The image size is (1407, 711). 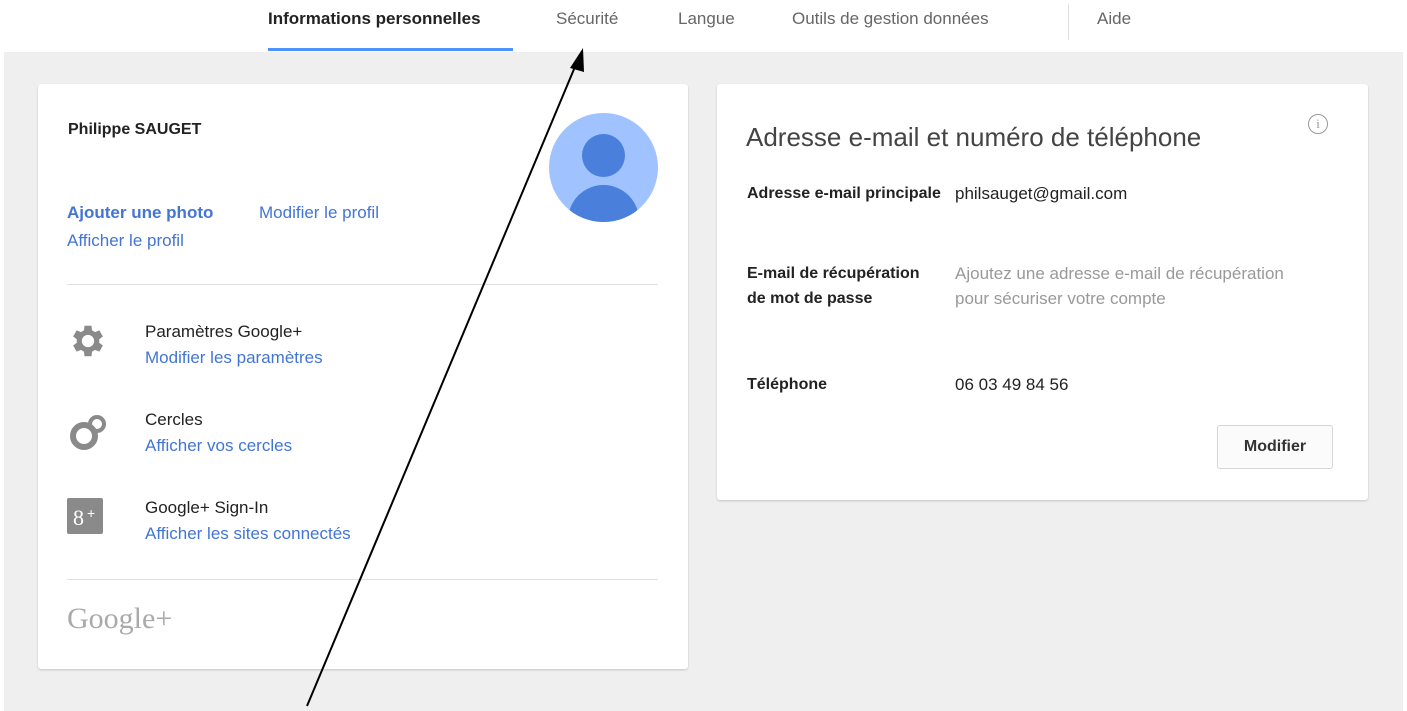 I want to click on tab-securite: Sécurité, so click(x=587, y=19).